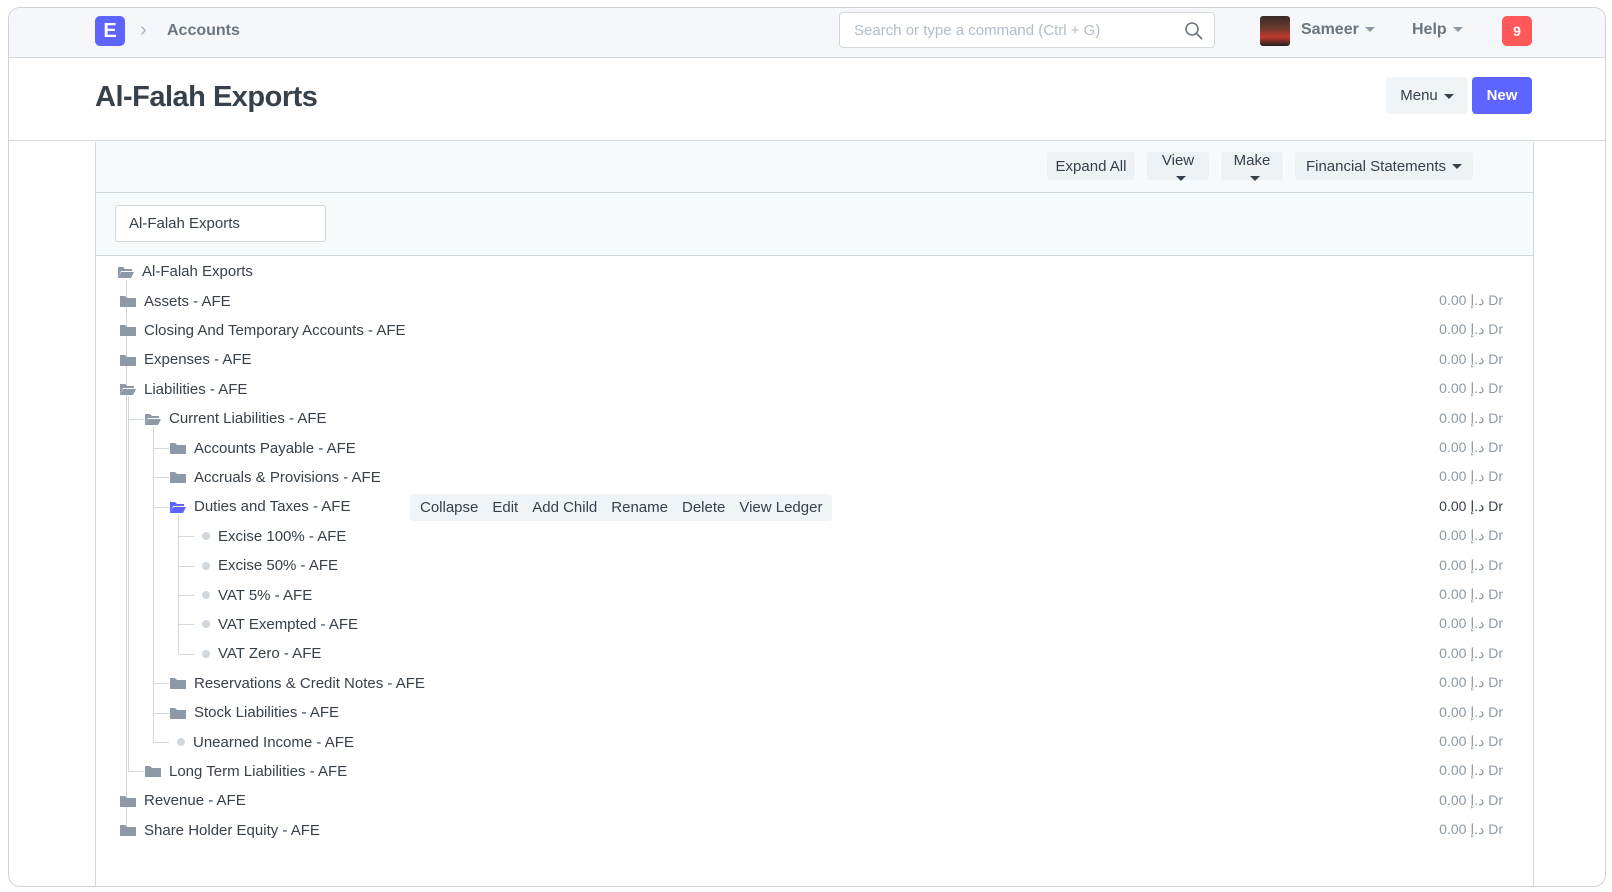 The image size is (1612, 892). Describe the element at coordinates (275, 330) in the screenshot. I see `tree-node-label: Closing And Temporary Accounts - AFE` at that location.